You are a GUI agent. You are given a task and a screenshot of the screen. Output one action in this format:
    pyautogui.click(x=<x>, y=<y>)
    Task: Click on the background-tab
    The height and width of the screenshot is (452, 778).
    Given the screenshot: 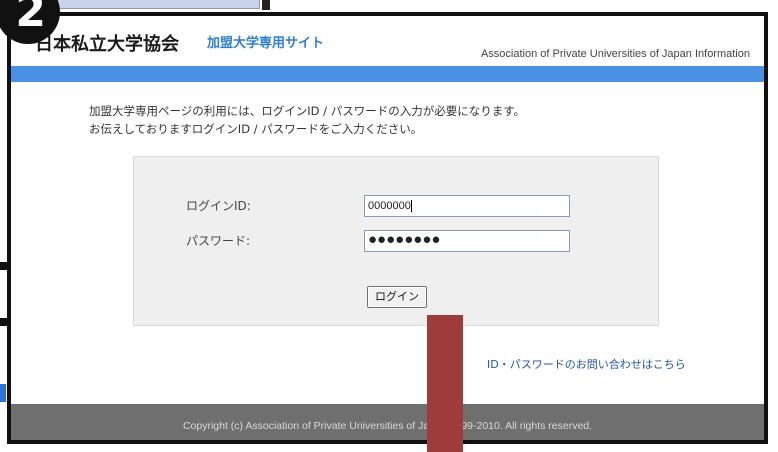 What is the action you would take?
    pyautogui.click(x=154, y=4)
    